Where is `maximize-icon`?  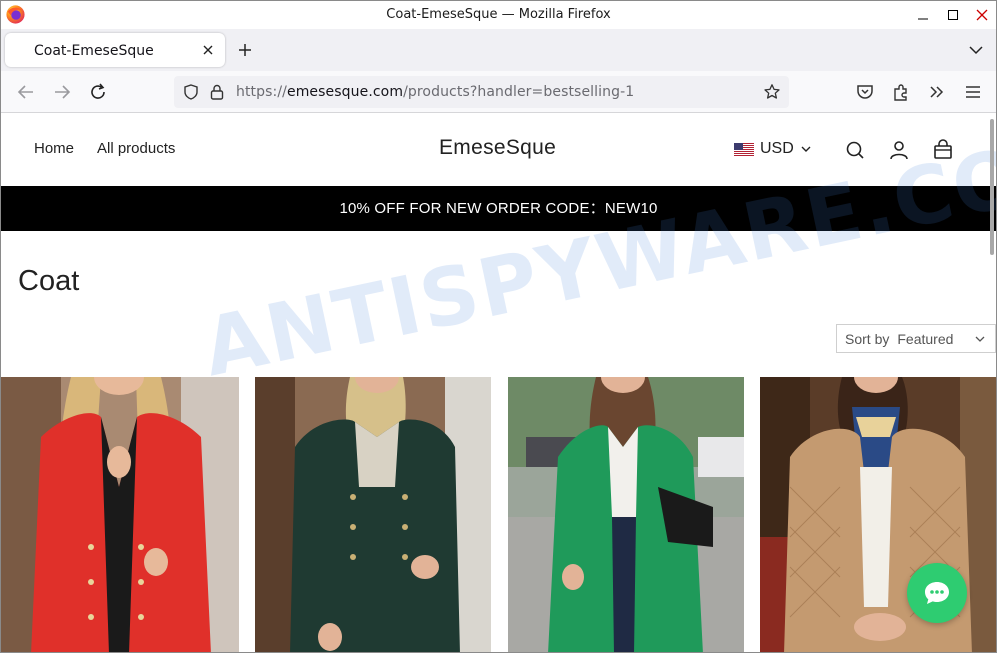
maximize-icon is located at coordinates (953, 15).